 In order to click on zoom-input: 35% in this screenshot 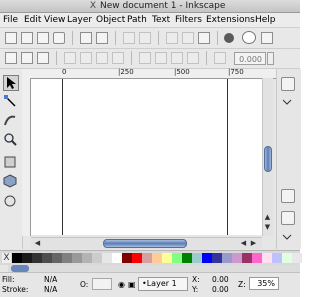, I will do `click(264, 283)`.